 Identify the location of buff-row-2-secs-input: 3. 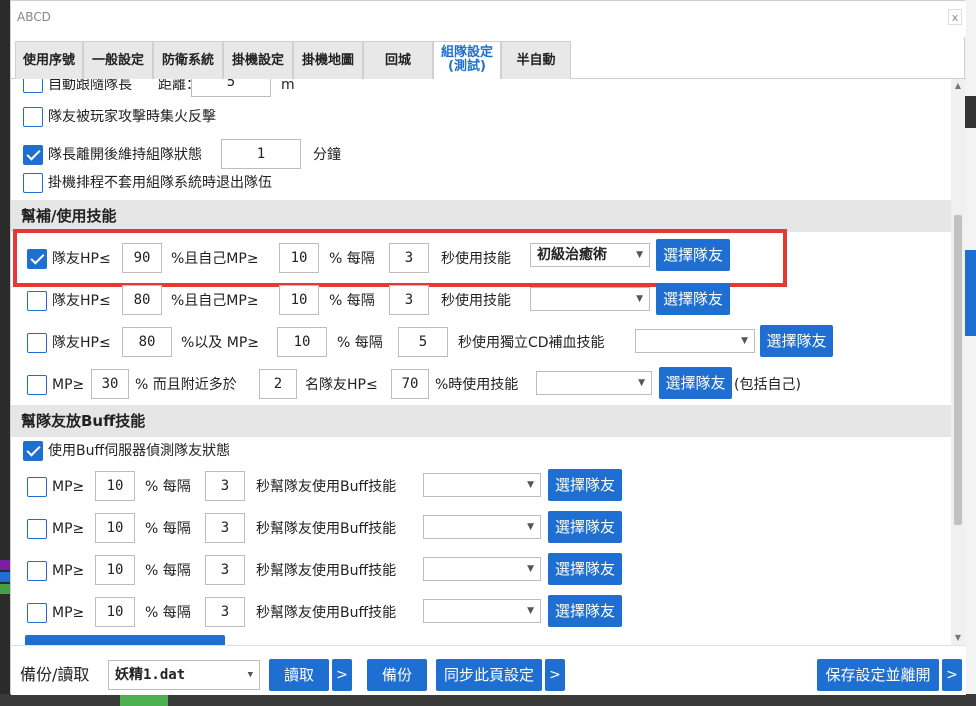
(225, 528).